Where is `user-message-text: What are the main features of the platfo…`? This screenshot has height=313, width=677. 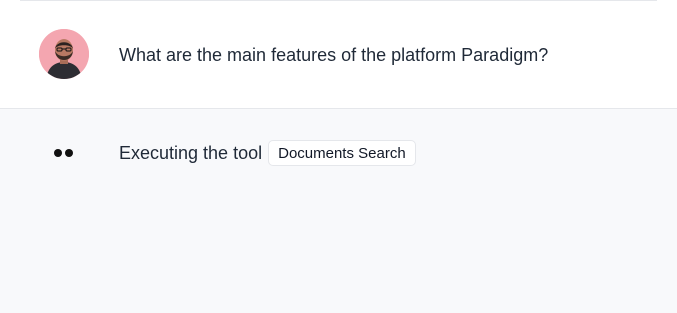 user-message-text: What are the main features of the platfo… is located at coordinates (334, 55).